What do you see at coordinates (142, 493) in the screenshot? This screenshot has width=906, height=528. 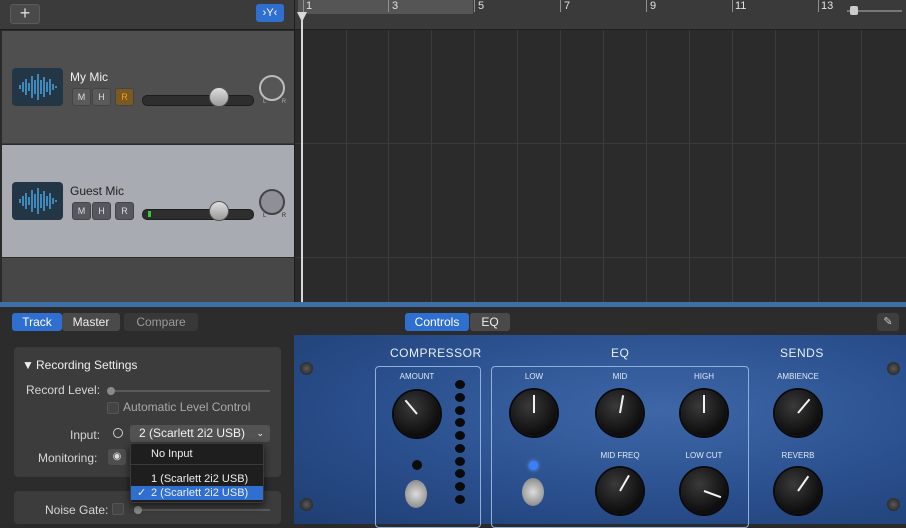 I see `checkmark-icon: ✓` at bounding box center [142, 493].